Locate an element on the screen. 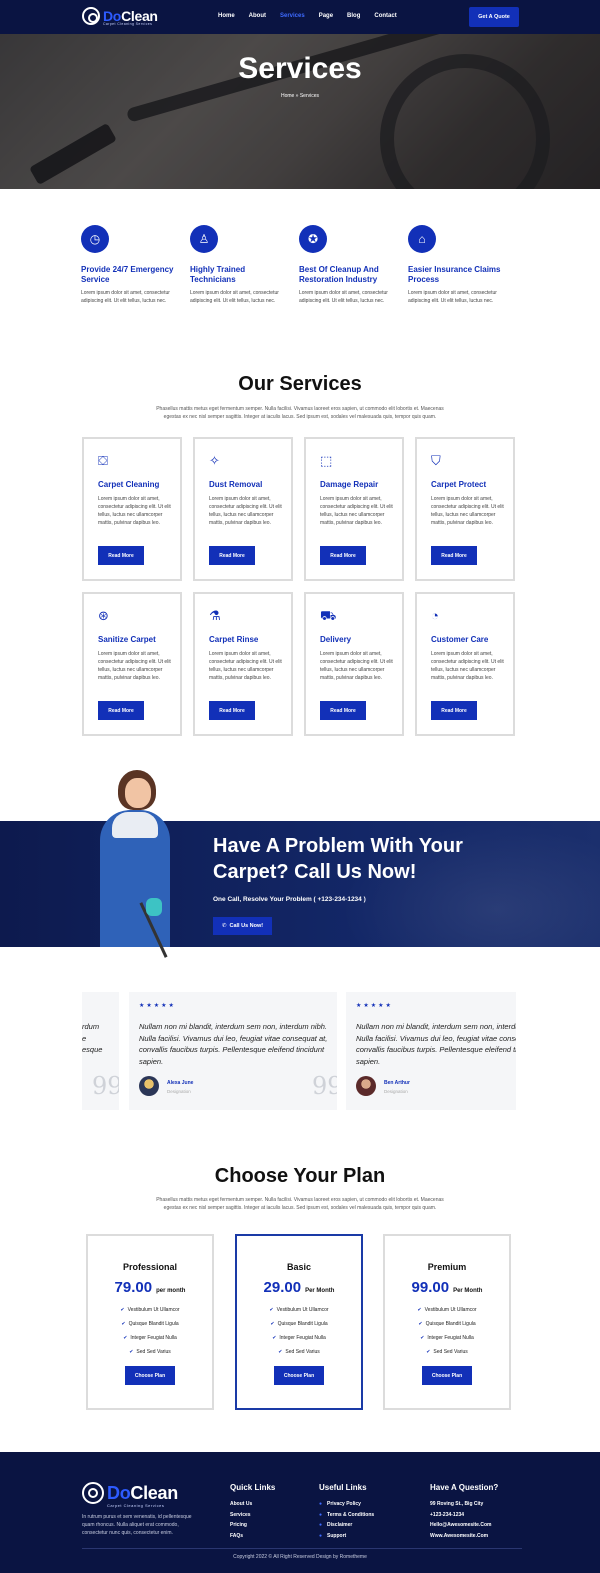  footer-link: ● Terms & Conditions is located at coordinates (346, 1515).